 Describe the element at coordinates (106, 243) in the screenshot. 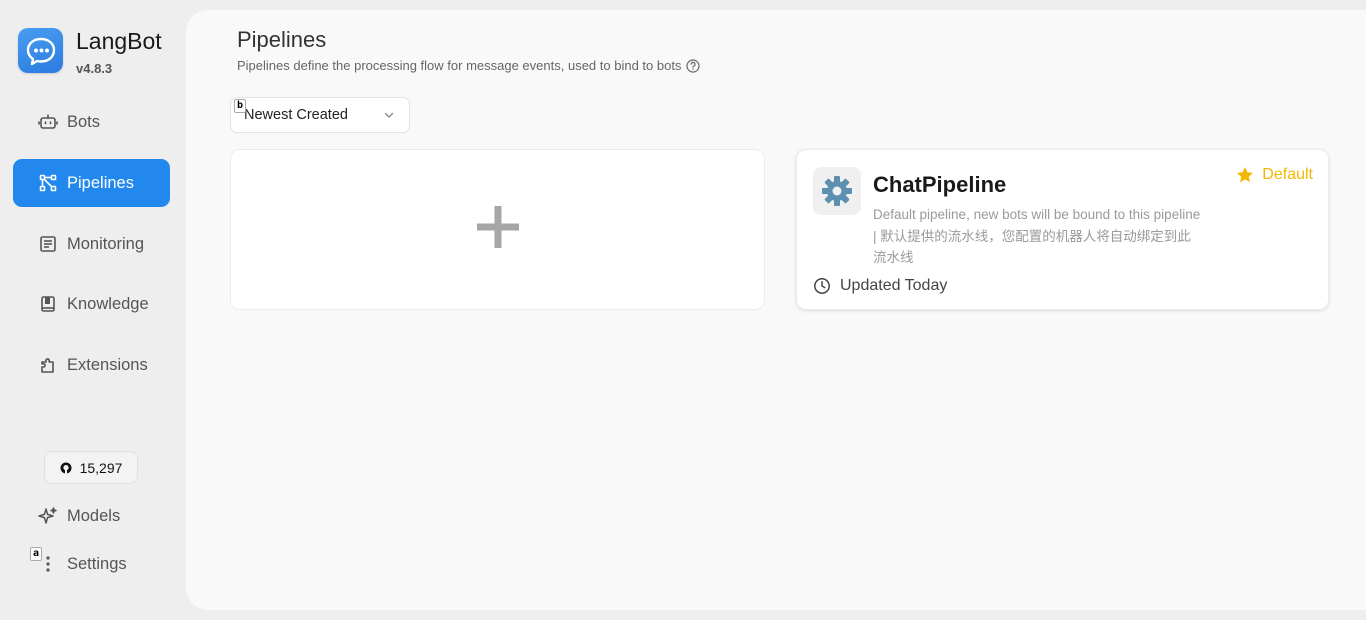

I see `sidebar-item-label: Monitoring` at that location.